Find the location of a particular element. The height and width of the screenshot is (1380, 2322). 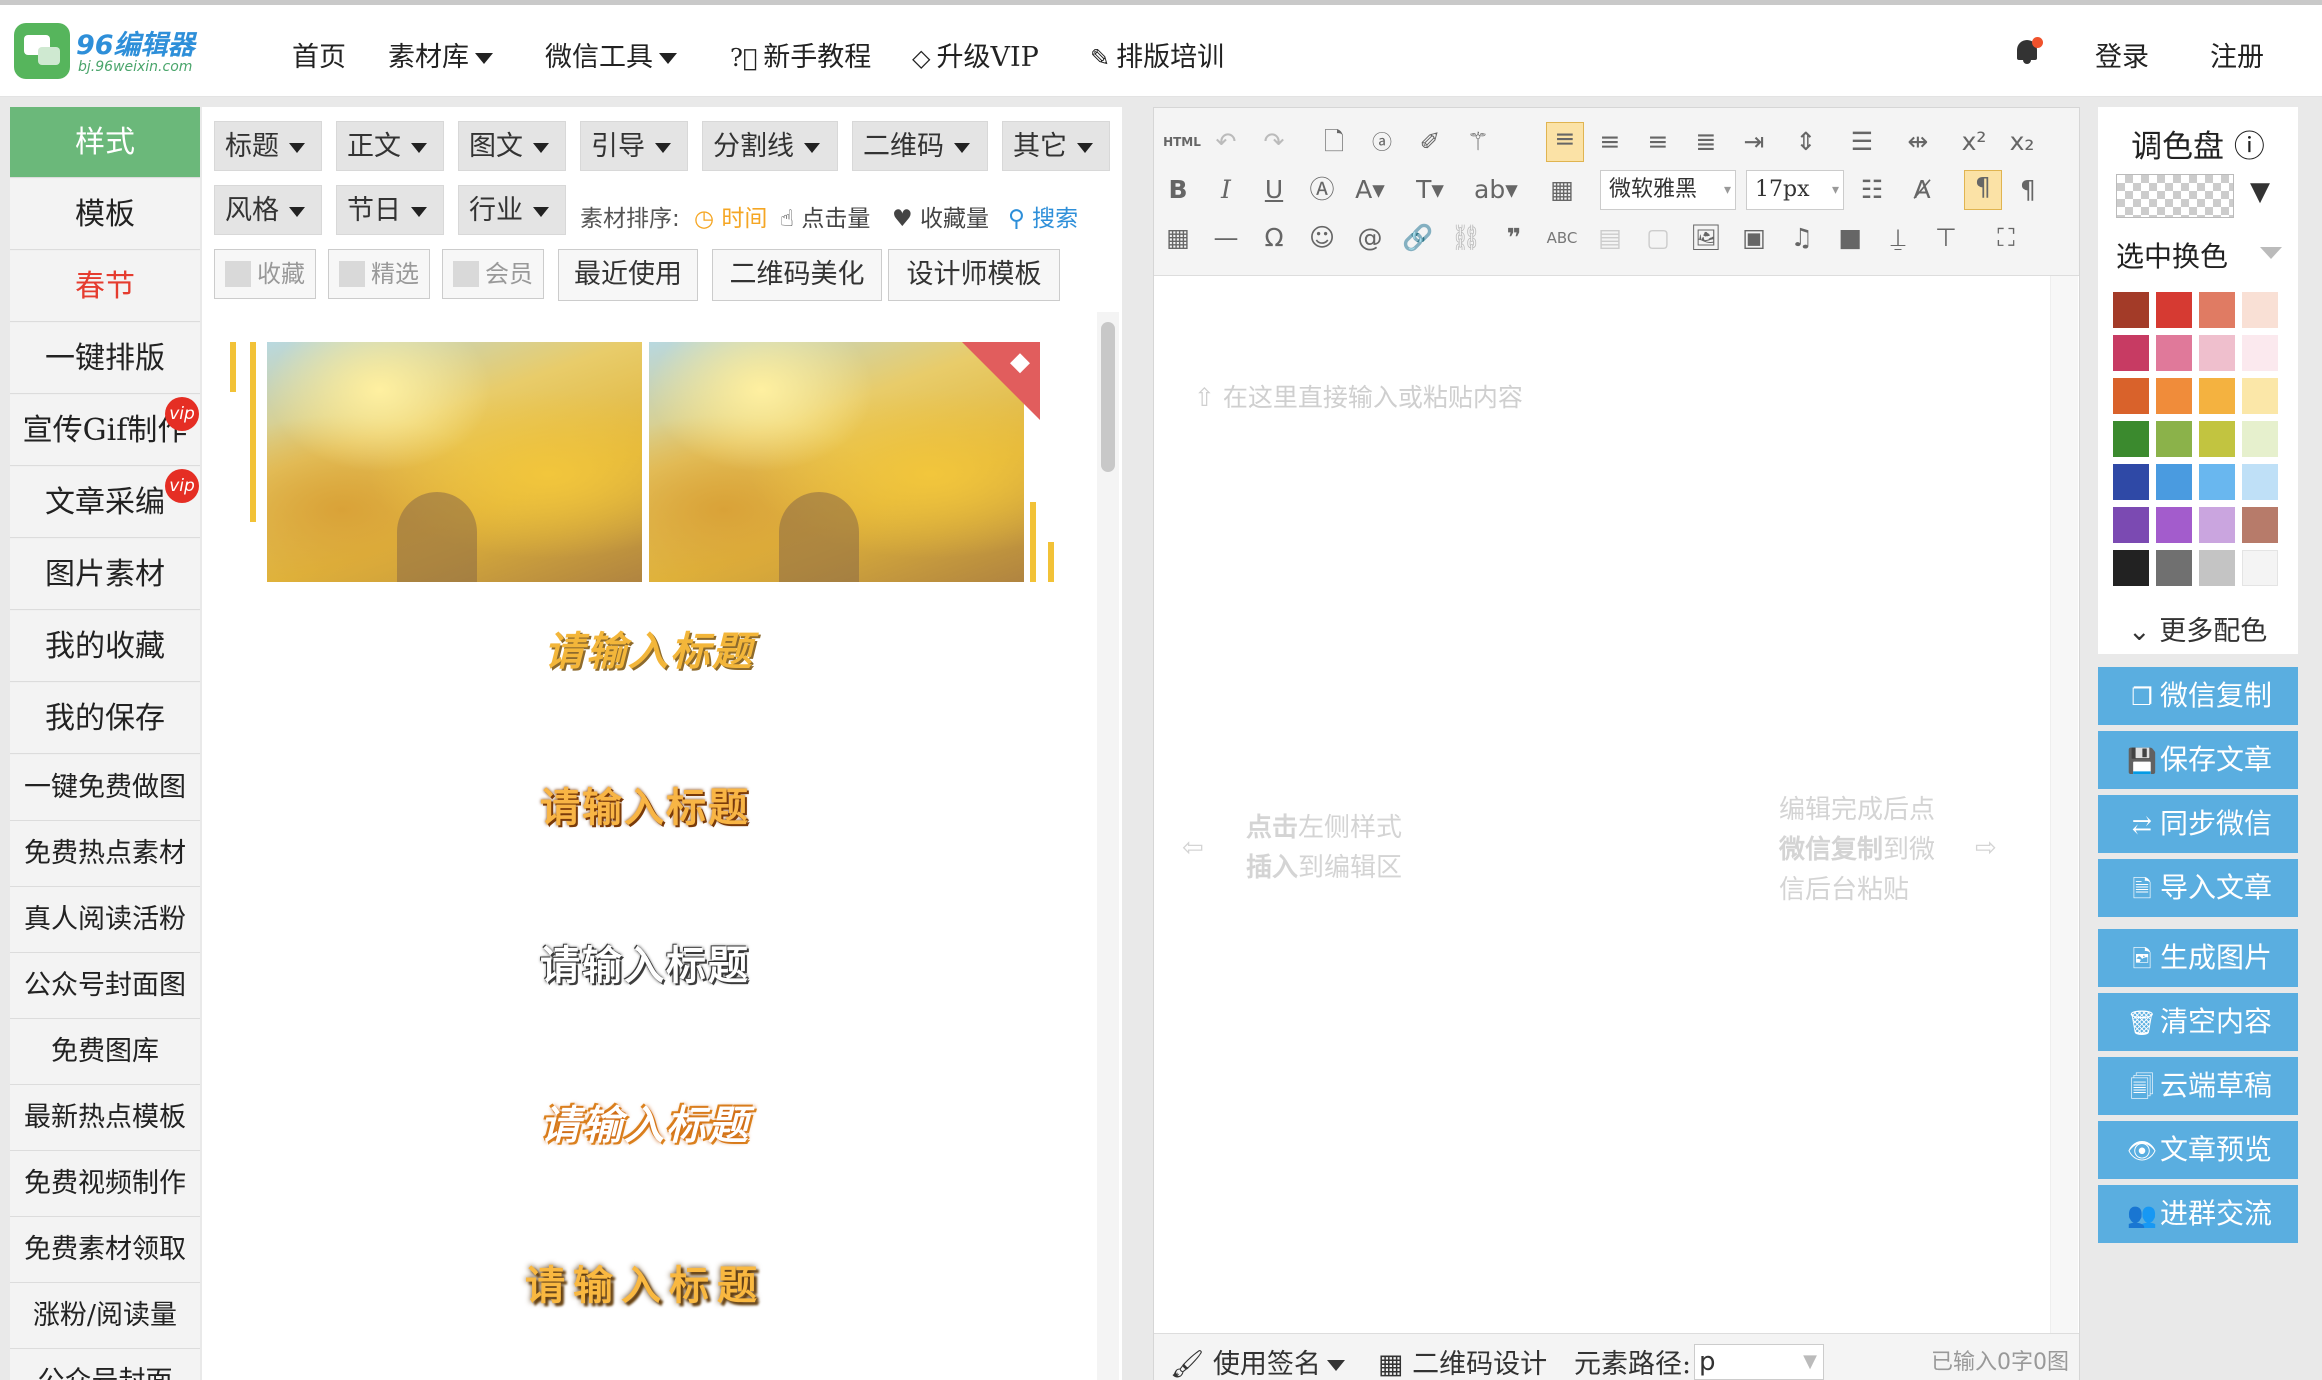

search-button: ⚲ 搜索 is located at coordinates (1043, 216).